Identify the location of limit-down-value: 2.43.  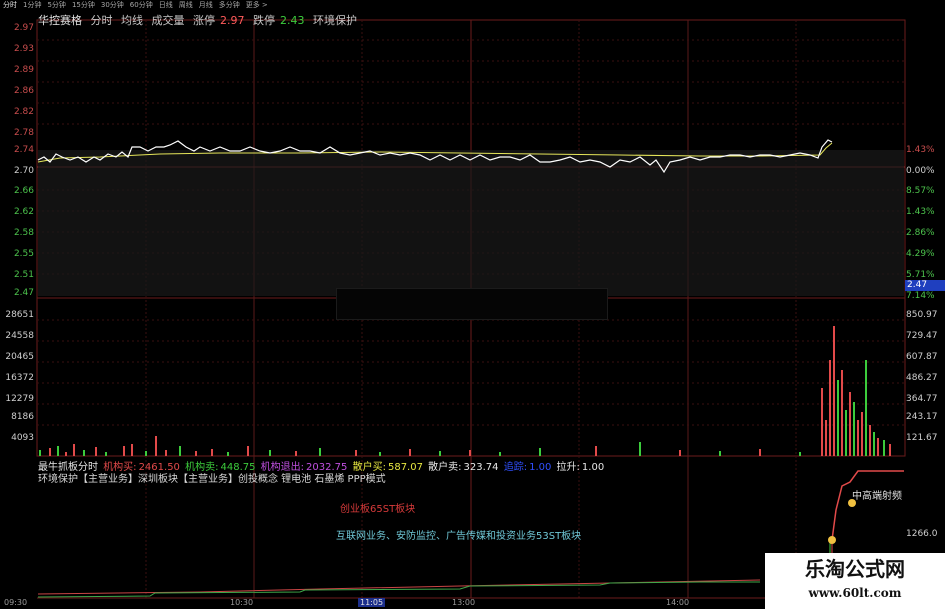
(292, 20).